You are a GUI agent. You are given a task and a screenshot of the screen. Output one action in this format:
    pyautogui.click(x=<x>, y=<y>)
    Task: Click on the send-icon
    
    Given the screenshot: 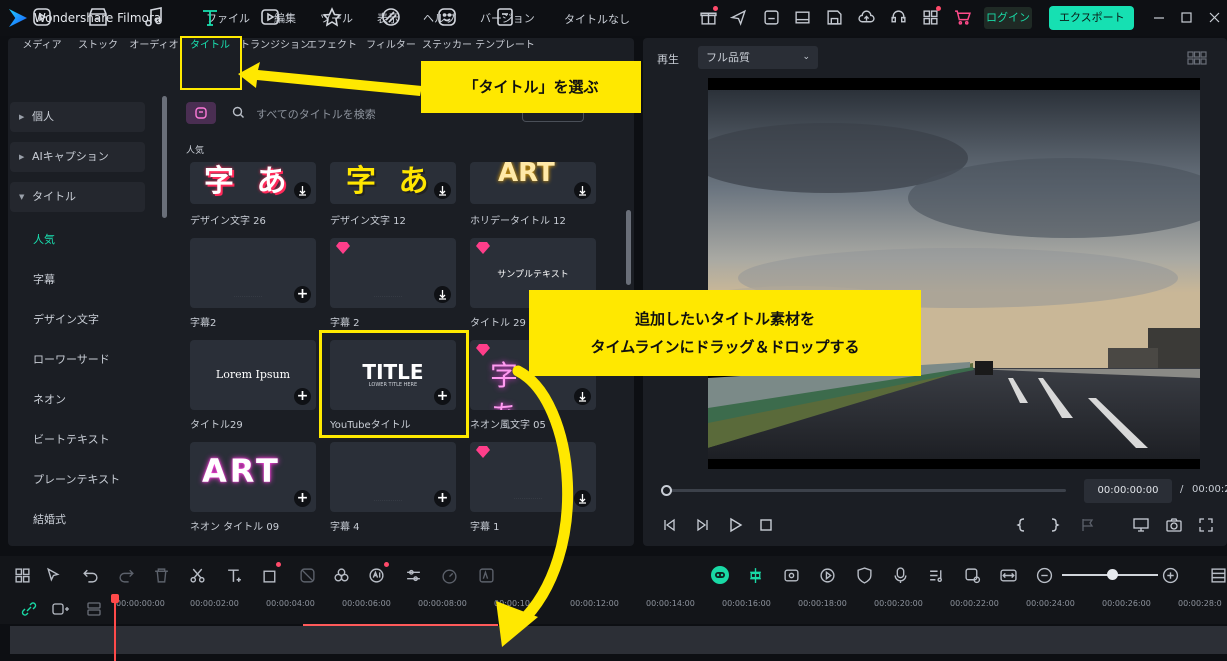 What is the action you would take?
    pyautogui.click(x=738, y=17)
    